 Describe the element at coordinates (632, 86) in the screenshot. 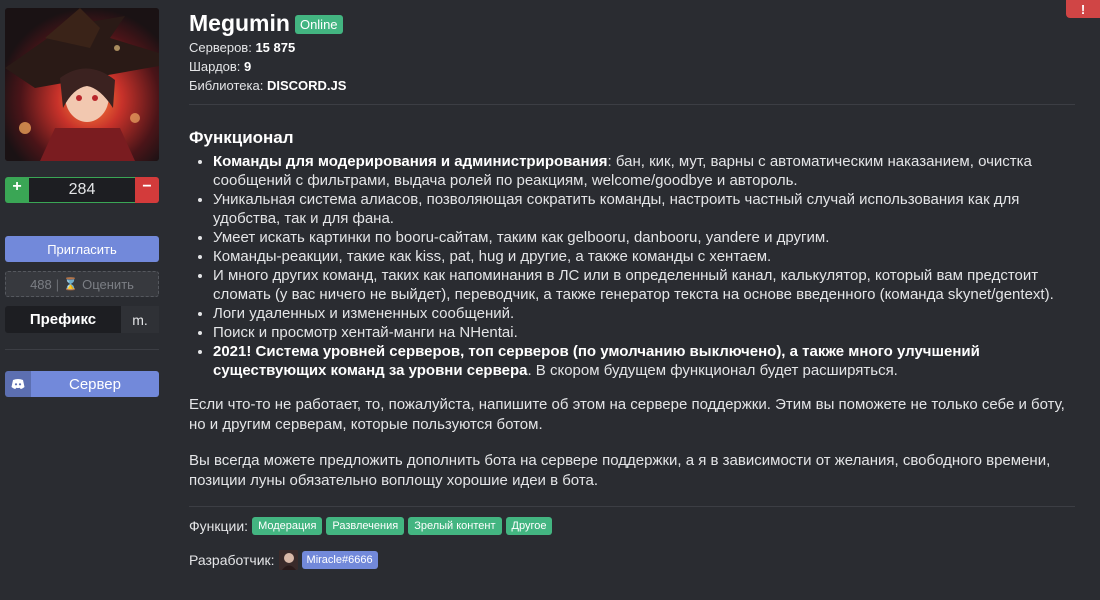

I see `stat-library: Библиотека: DISCORD.JS` at that location.